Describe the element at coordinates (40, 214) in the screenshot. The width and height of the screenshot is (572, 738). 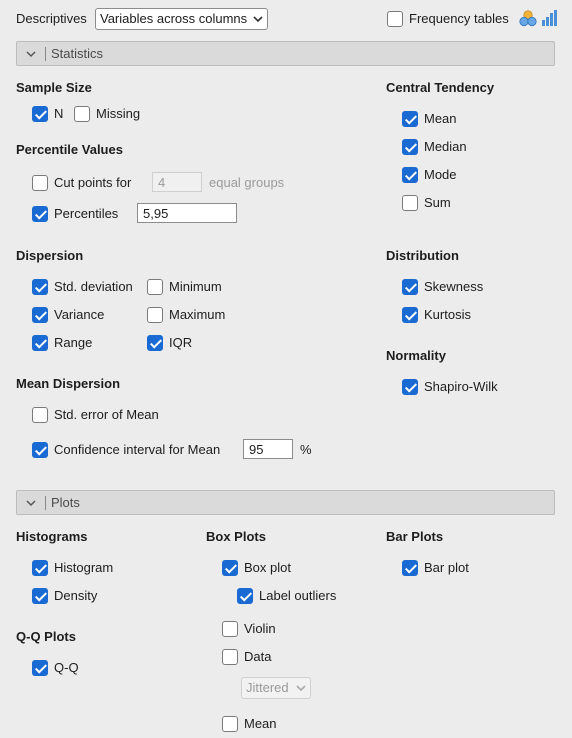
I see `percentiles-checkbox` at that location.